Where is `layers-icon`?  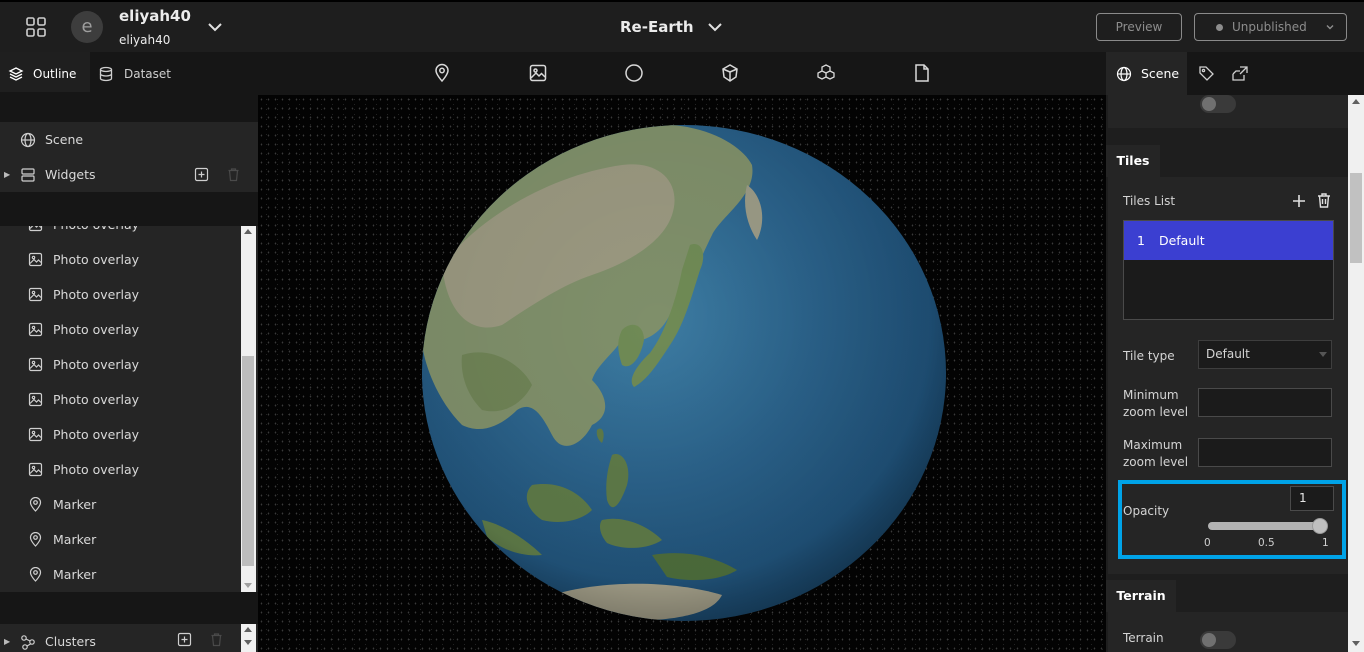 layers-icon is located at coordinates (16, 74).